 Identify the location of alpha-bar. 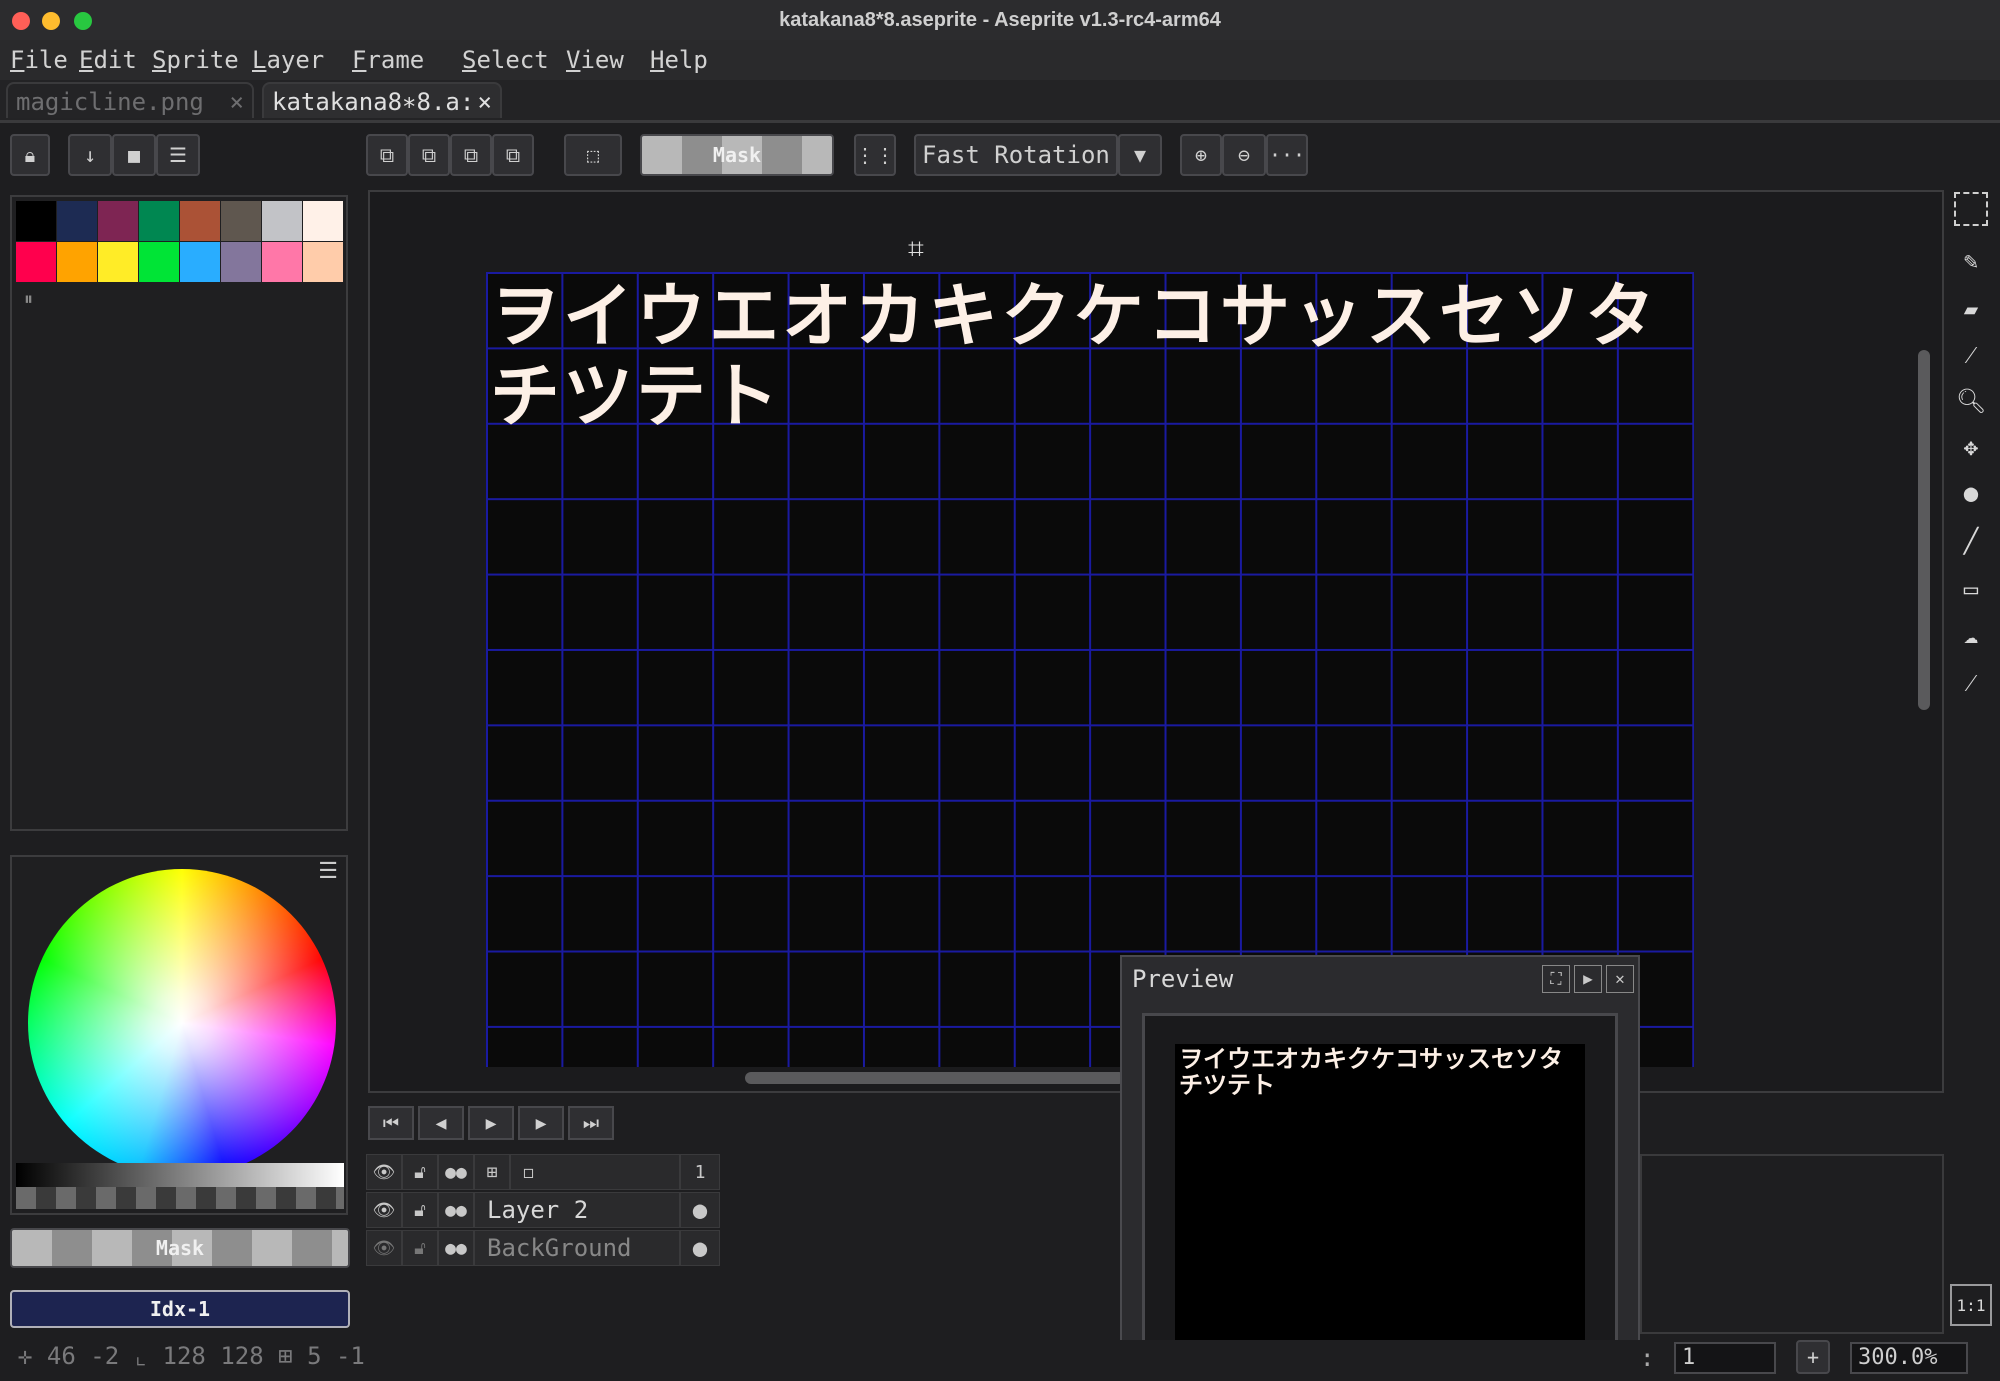
(180, 1198).